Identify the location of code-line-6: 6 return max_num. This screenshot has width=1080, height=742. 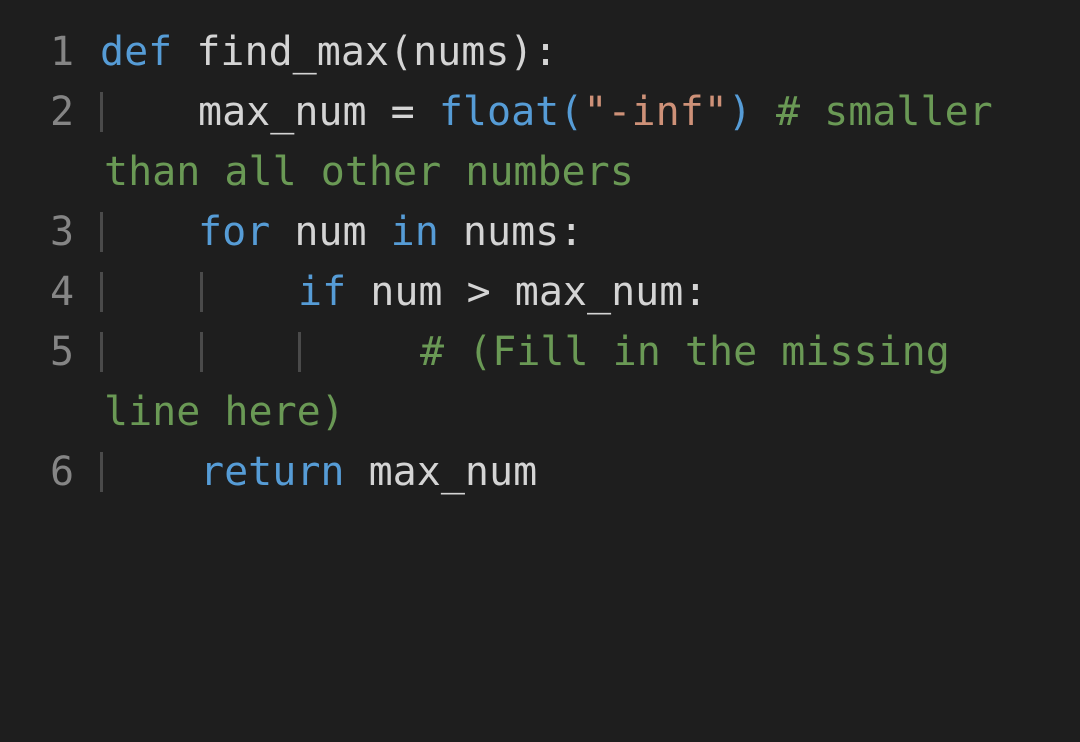
(268, 472).